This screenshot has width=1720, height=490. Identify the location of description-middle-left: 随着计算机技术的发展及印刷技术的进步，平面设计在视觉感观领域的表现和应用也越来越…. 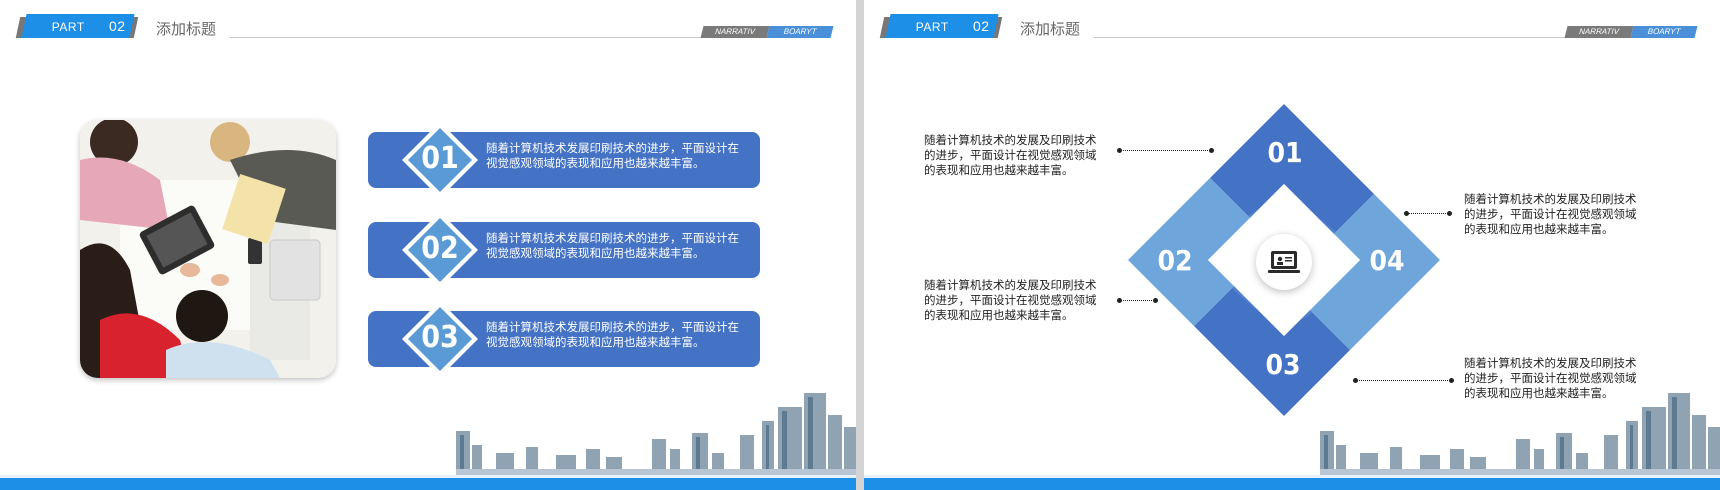
(1010, 301).